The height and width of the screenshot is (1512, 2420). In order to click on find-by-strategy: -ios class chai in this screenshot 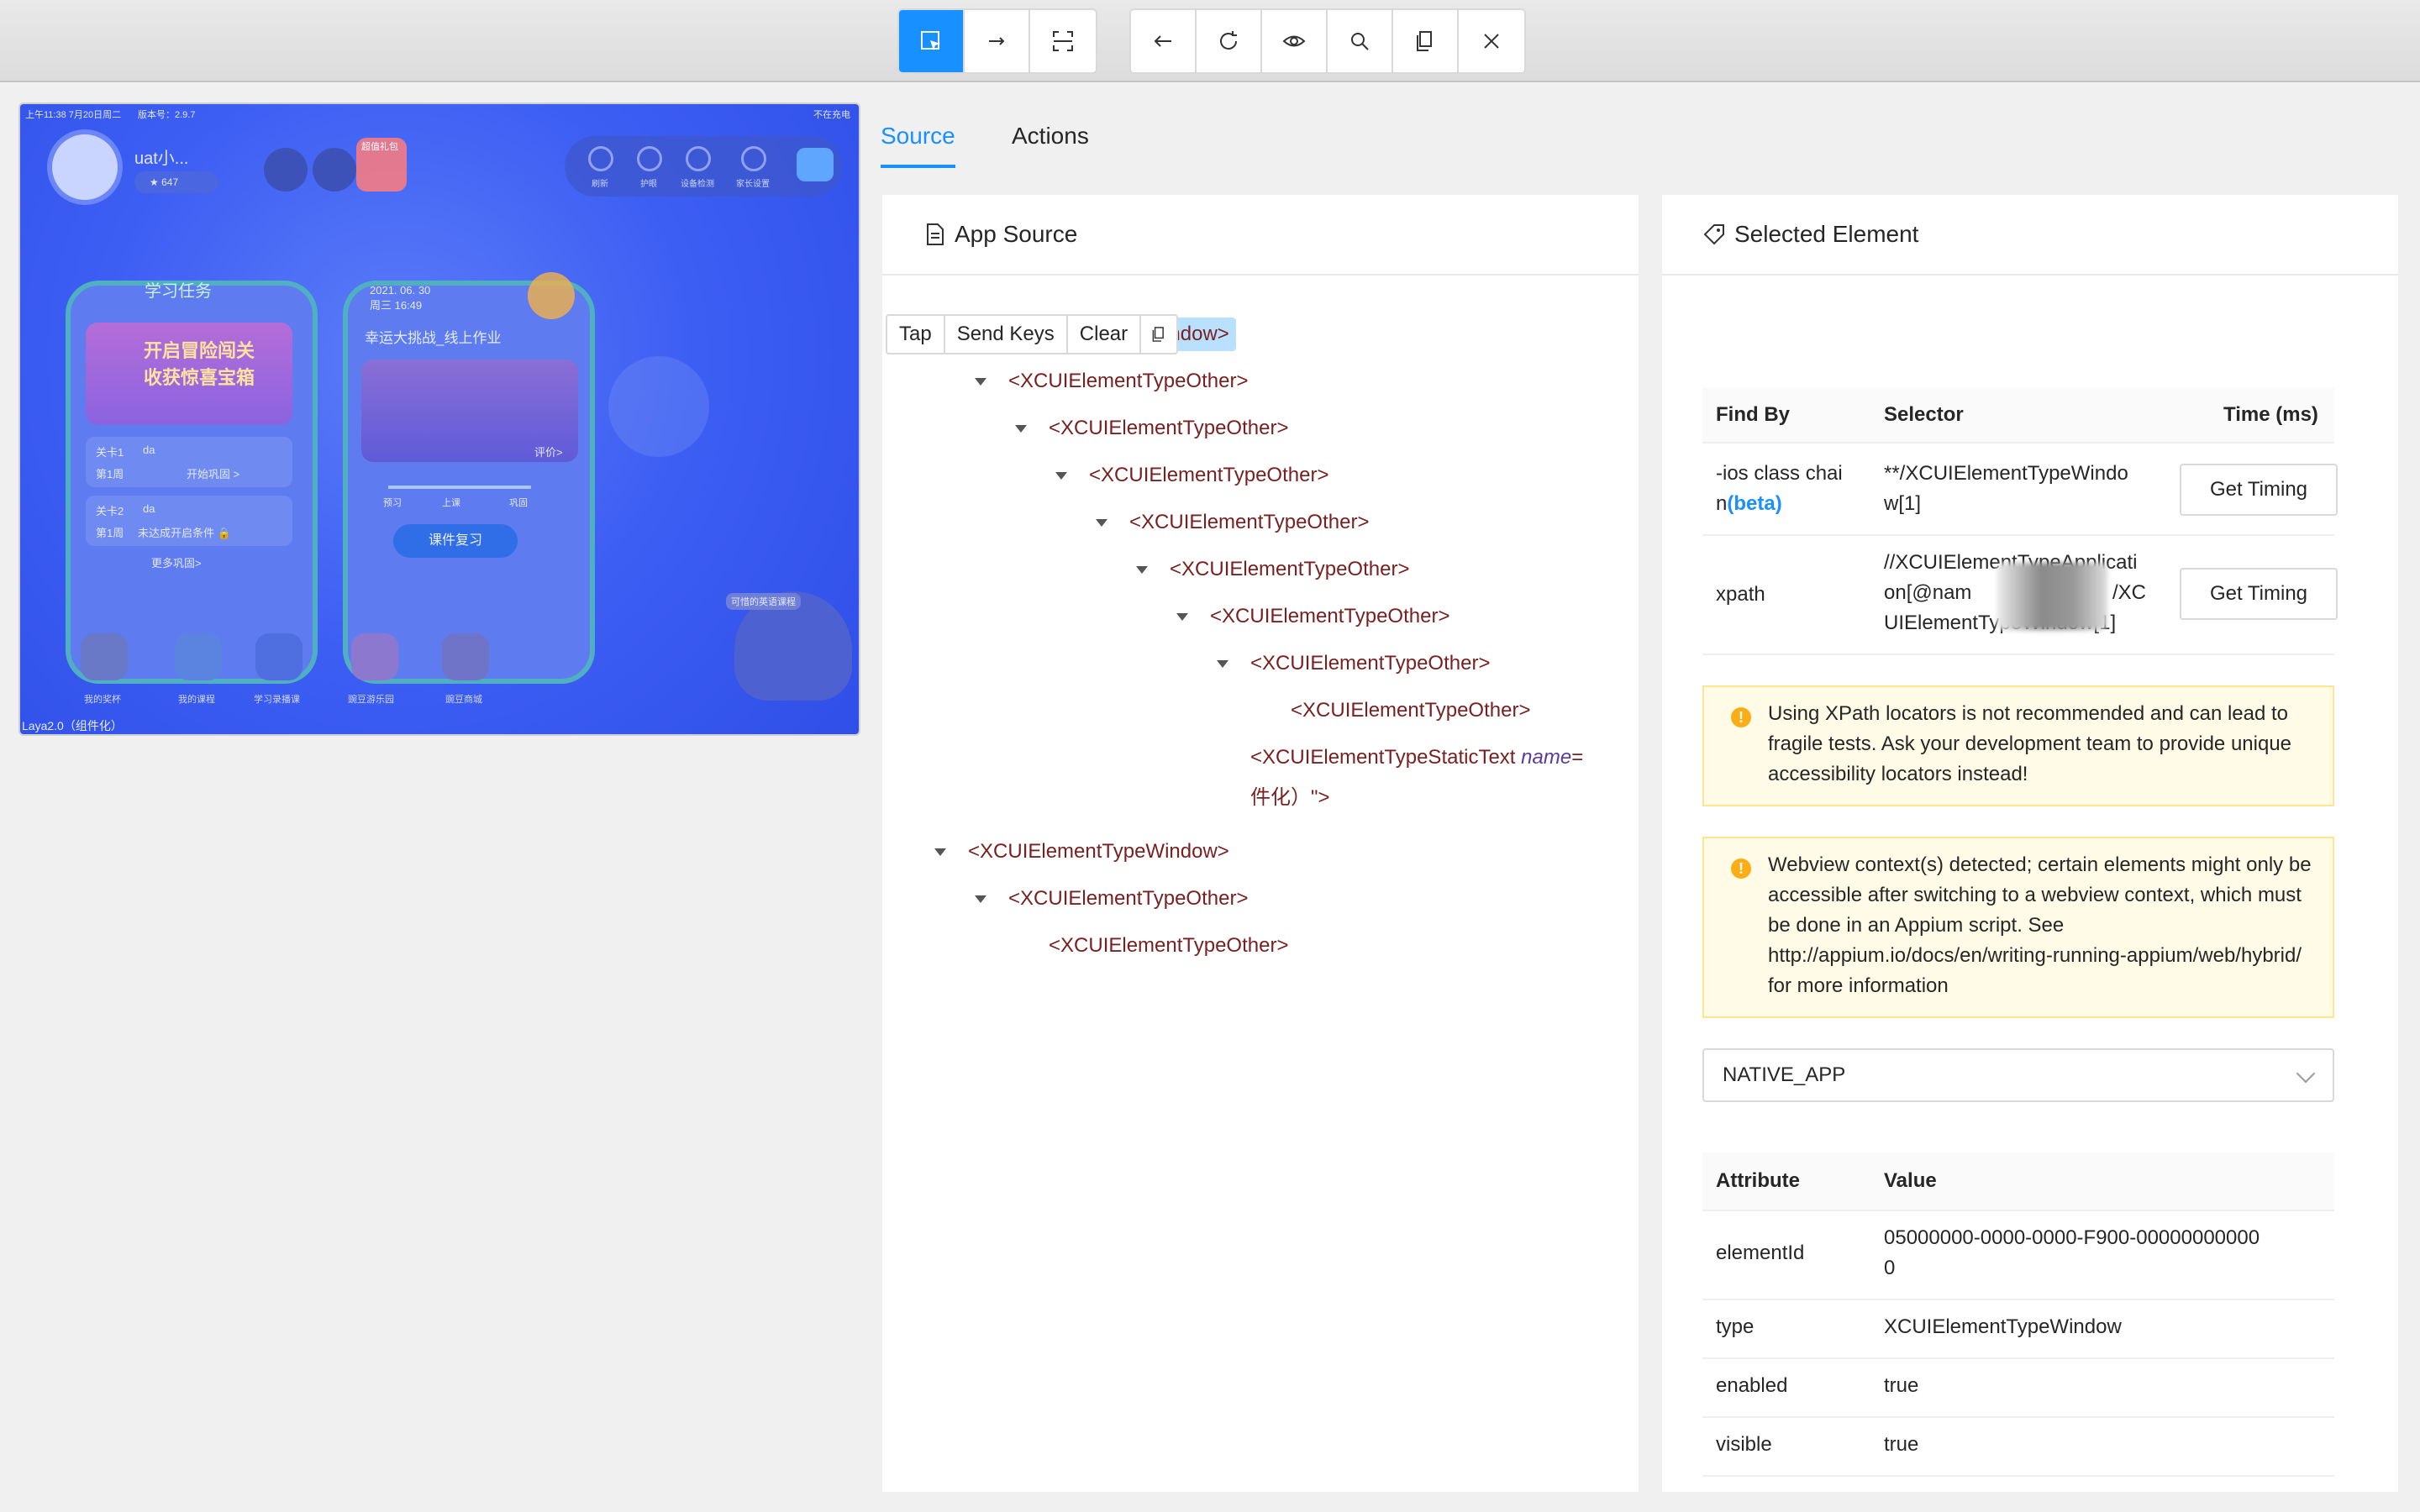, I will do `click(1780, 473)`.